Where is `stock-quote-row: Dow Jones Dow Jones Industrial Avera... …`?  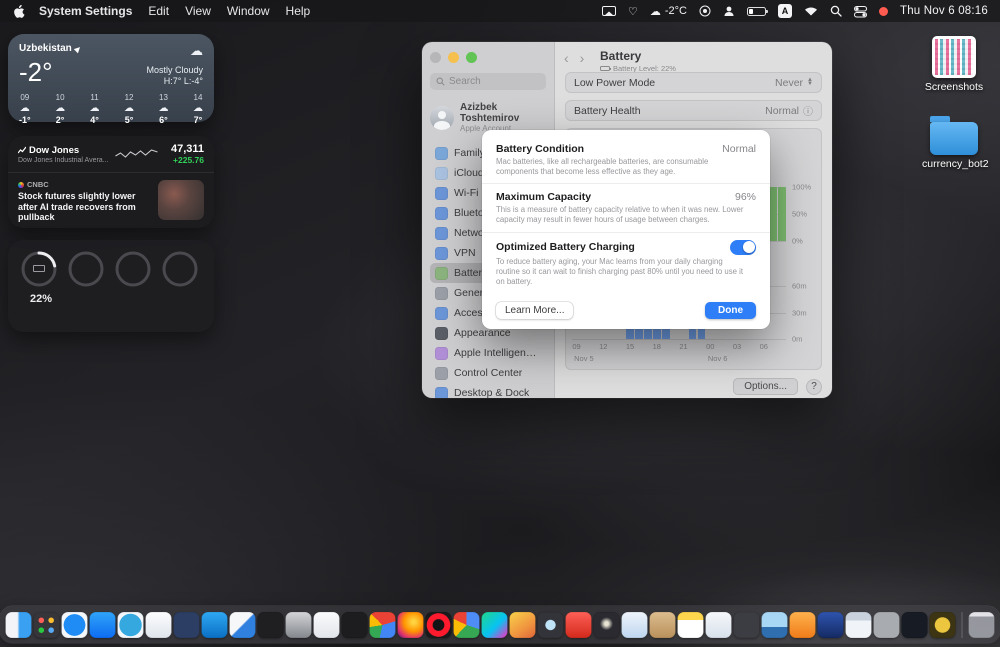 stock-quote-row: Dow Jones Dow Jones Industrial Avera... … is located at coordinates (111, 154).